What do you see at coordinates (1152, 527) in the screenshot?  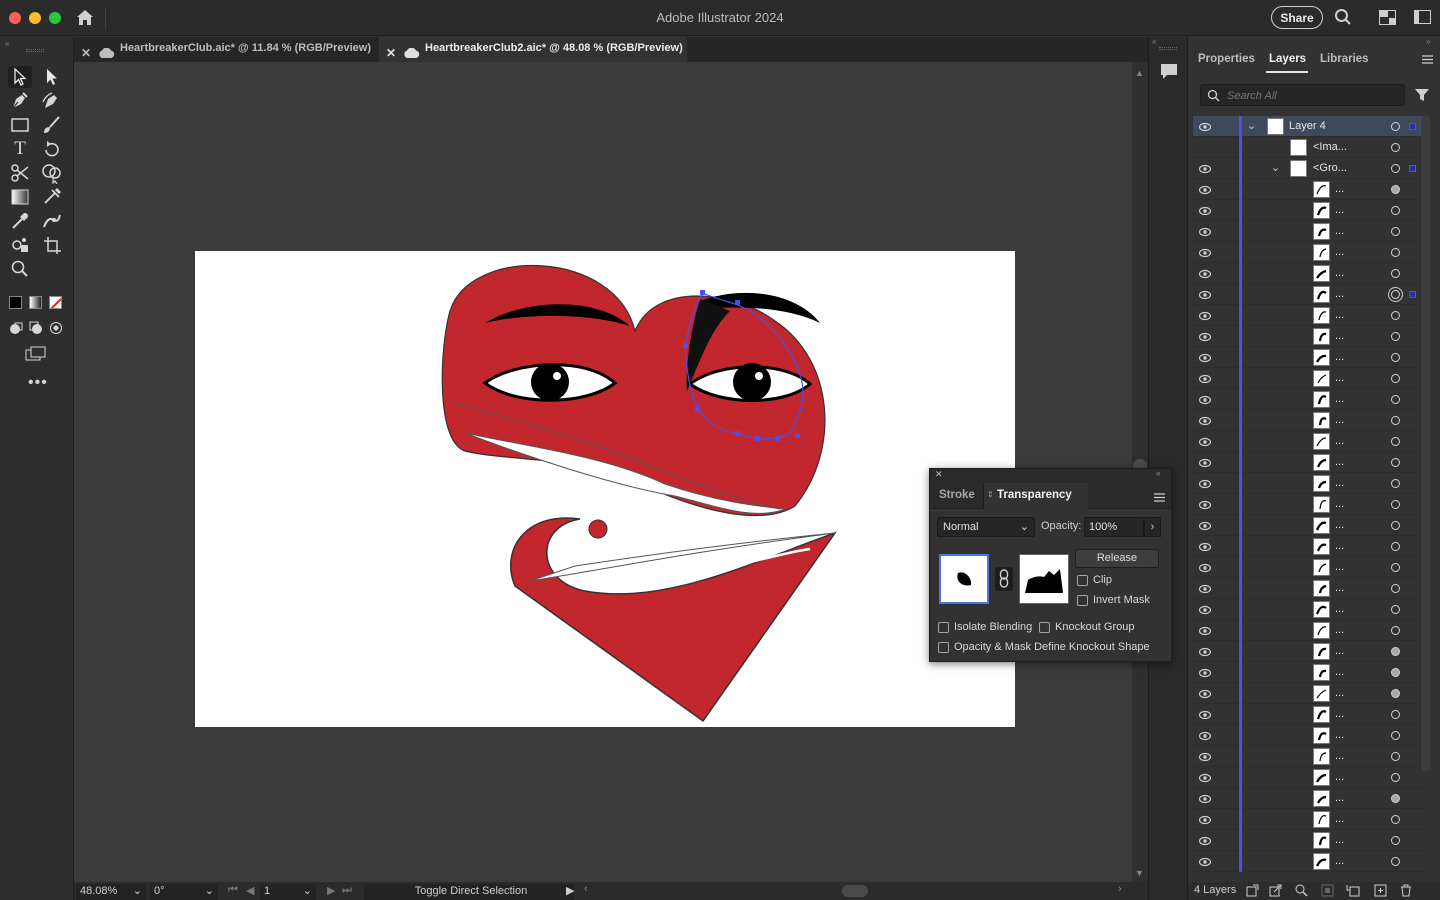 I see `opacity-slider-toggle: ›` at bounding box center [1152, 527].